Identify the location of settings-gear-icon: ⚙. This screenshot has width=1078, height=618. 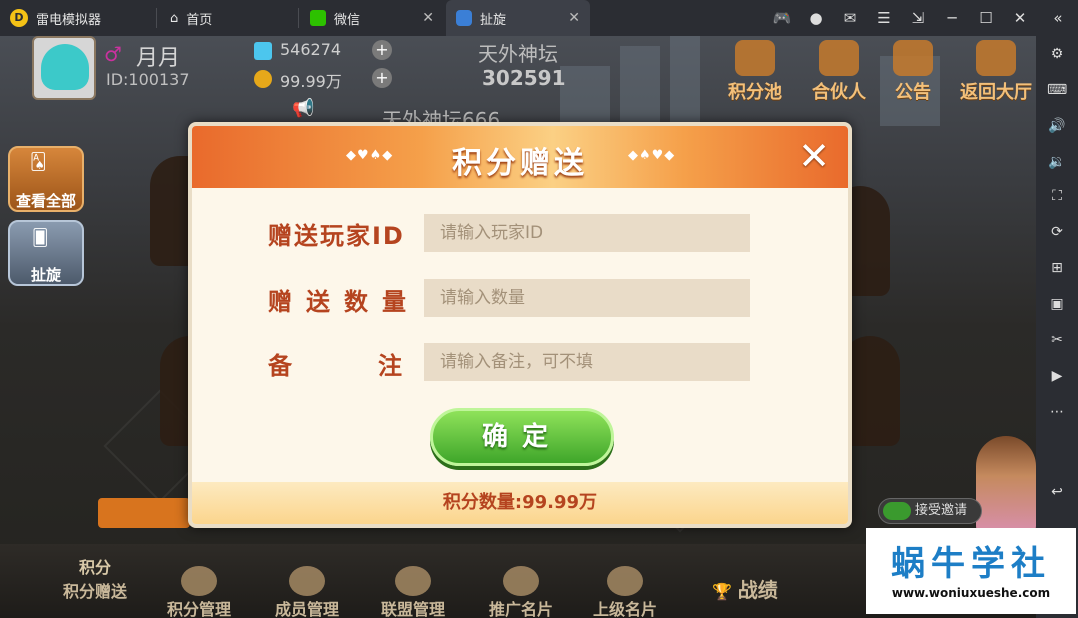
(1057, 54).